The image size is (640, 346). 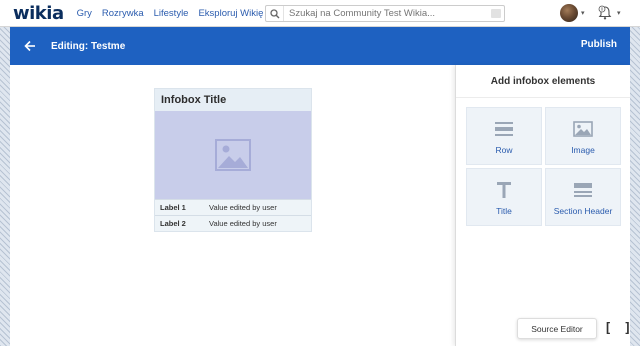 I want to click on page-title: Editing: Testme, so click(x=88, y=46).